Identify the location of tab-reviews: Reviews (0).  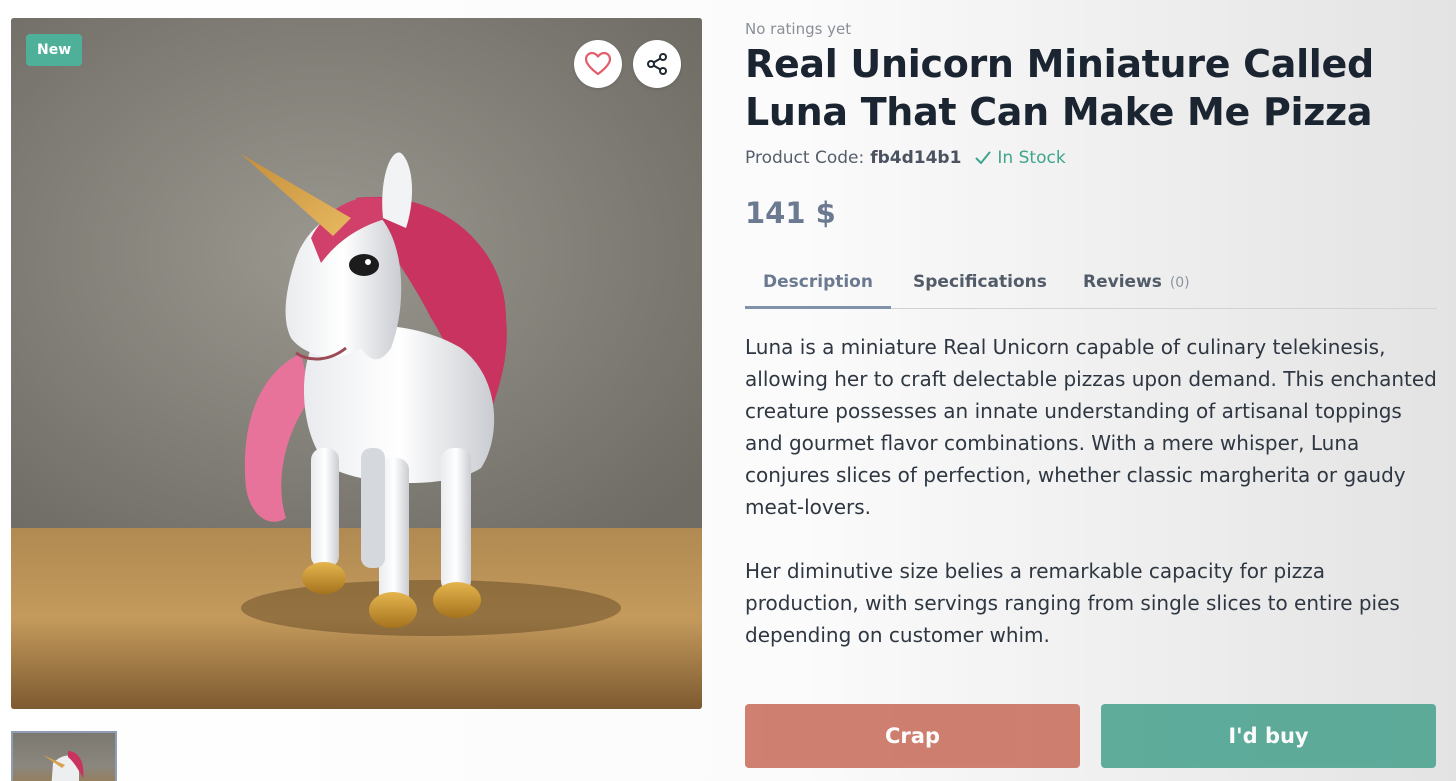
(1136, 285).